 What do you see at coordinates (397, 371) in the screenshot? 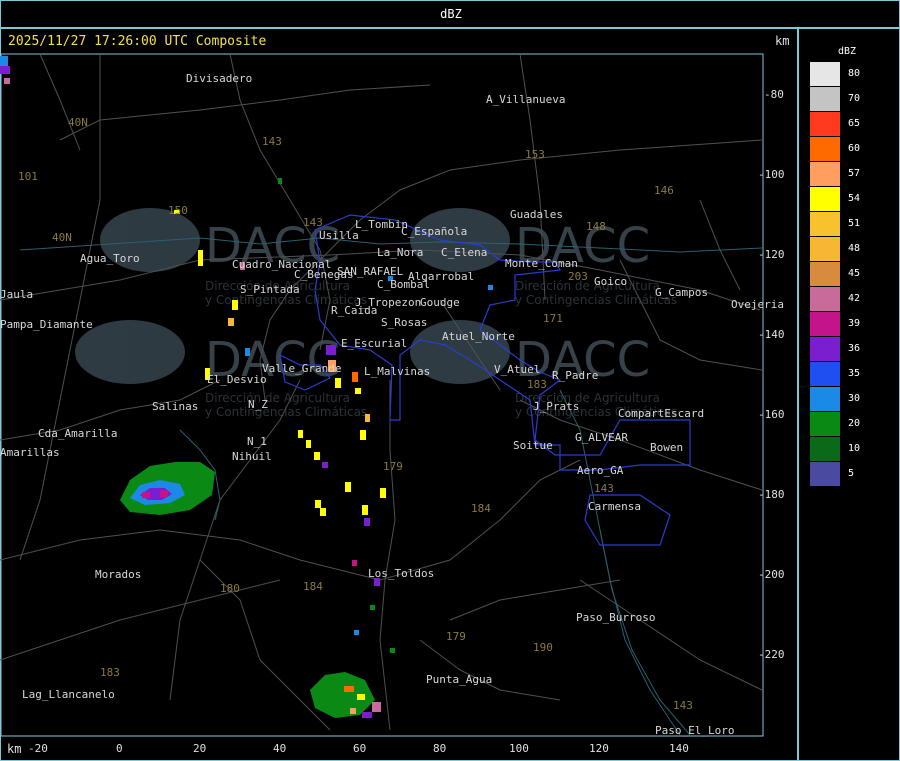
I see `place-label: L_Malvinas` at bounding box center [397, 371].